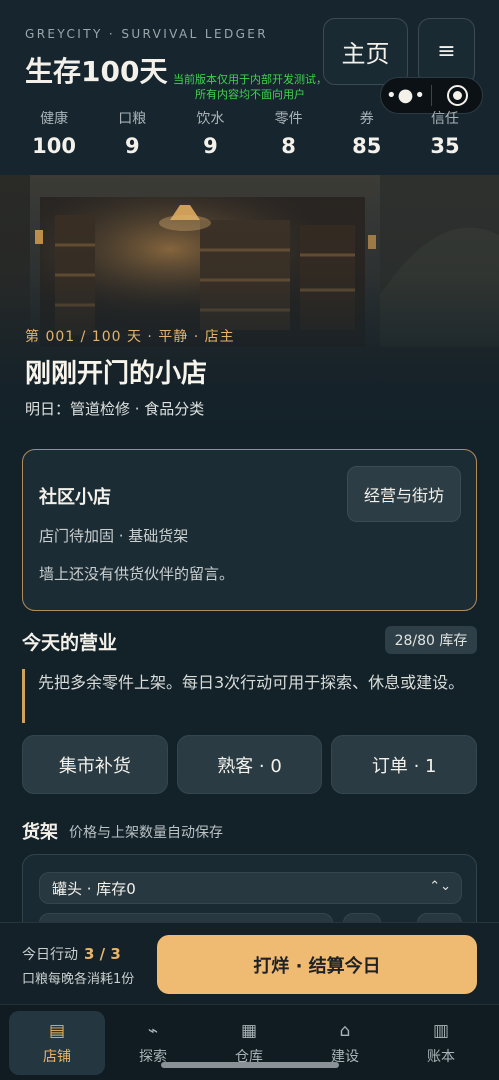  Describe the element at coordinates (115, 409) in the screenshot. I see `tomorrow-events: 明日：管道检修 · 食品分类` at that location.